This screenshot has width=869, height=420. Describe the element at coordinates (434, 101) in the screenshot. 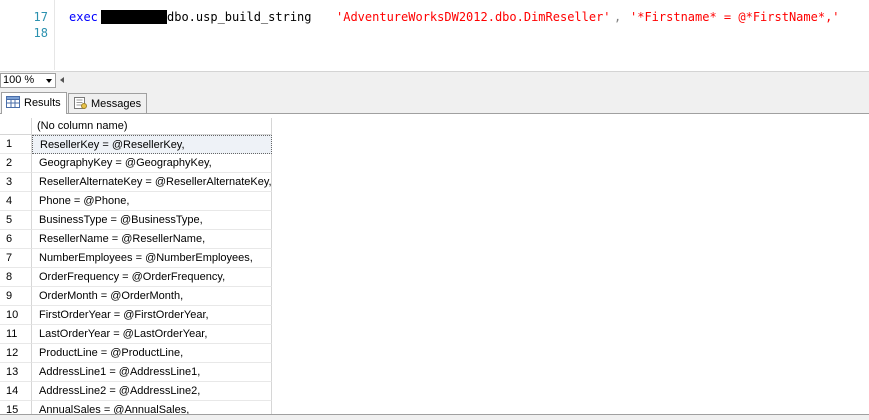

I see `results-tab-strip: Results Messages` at that location.